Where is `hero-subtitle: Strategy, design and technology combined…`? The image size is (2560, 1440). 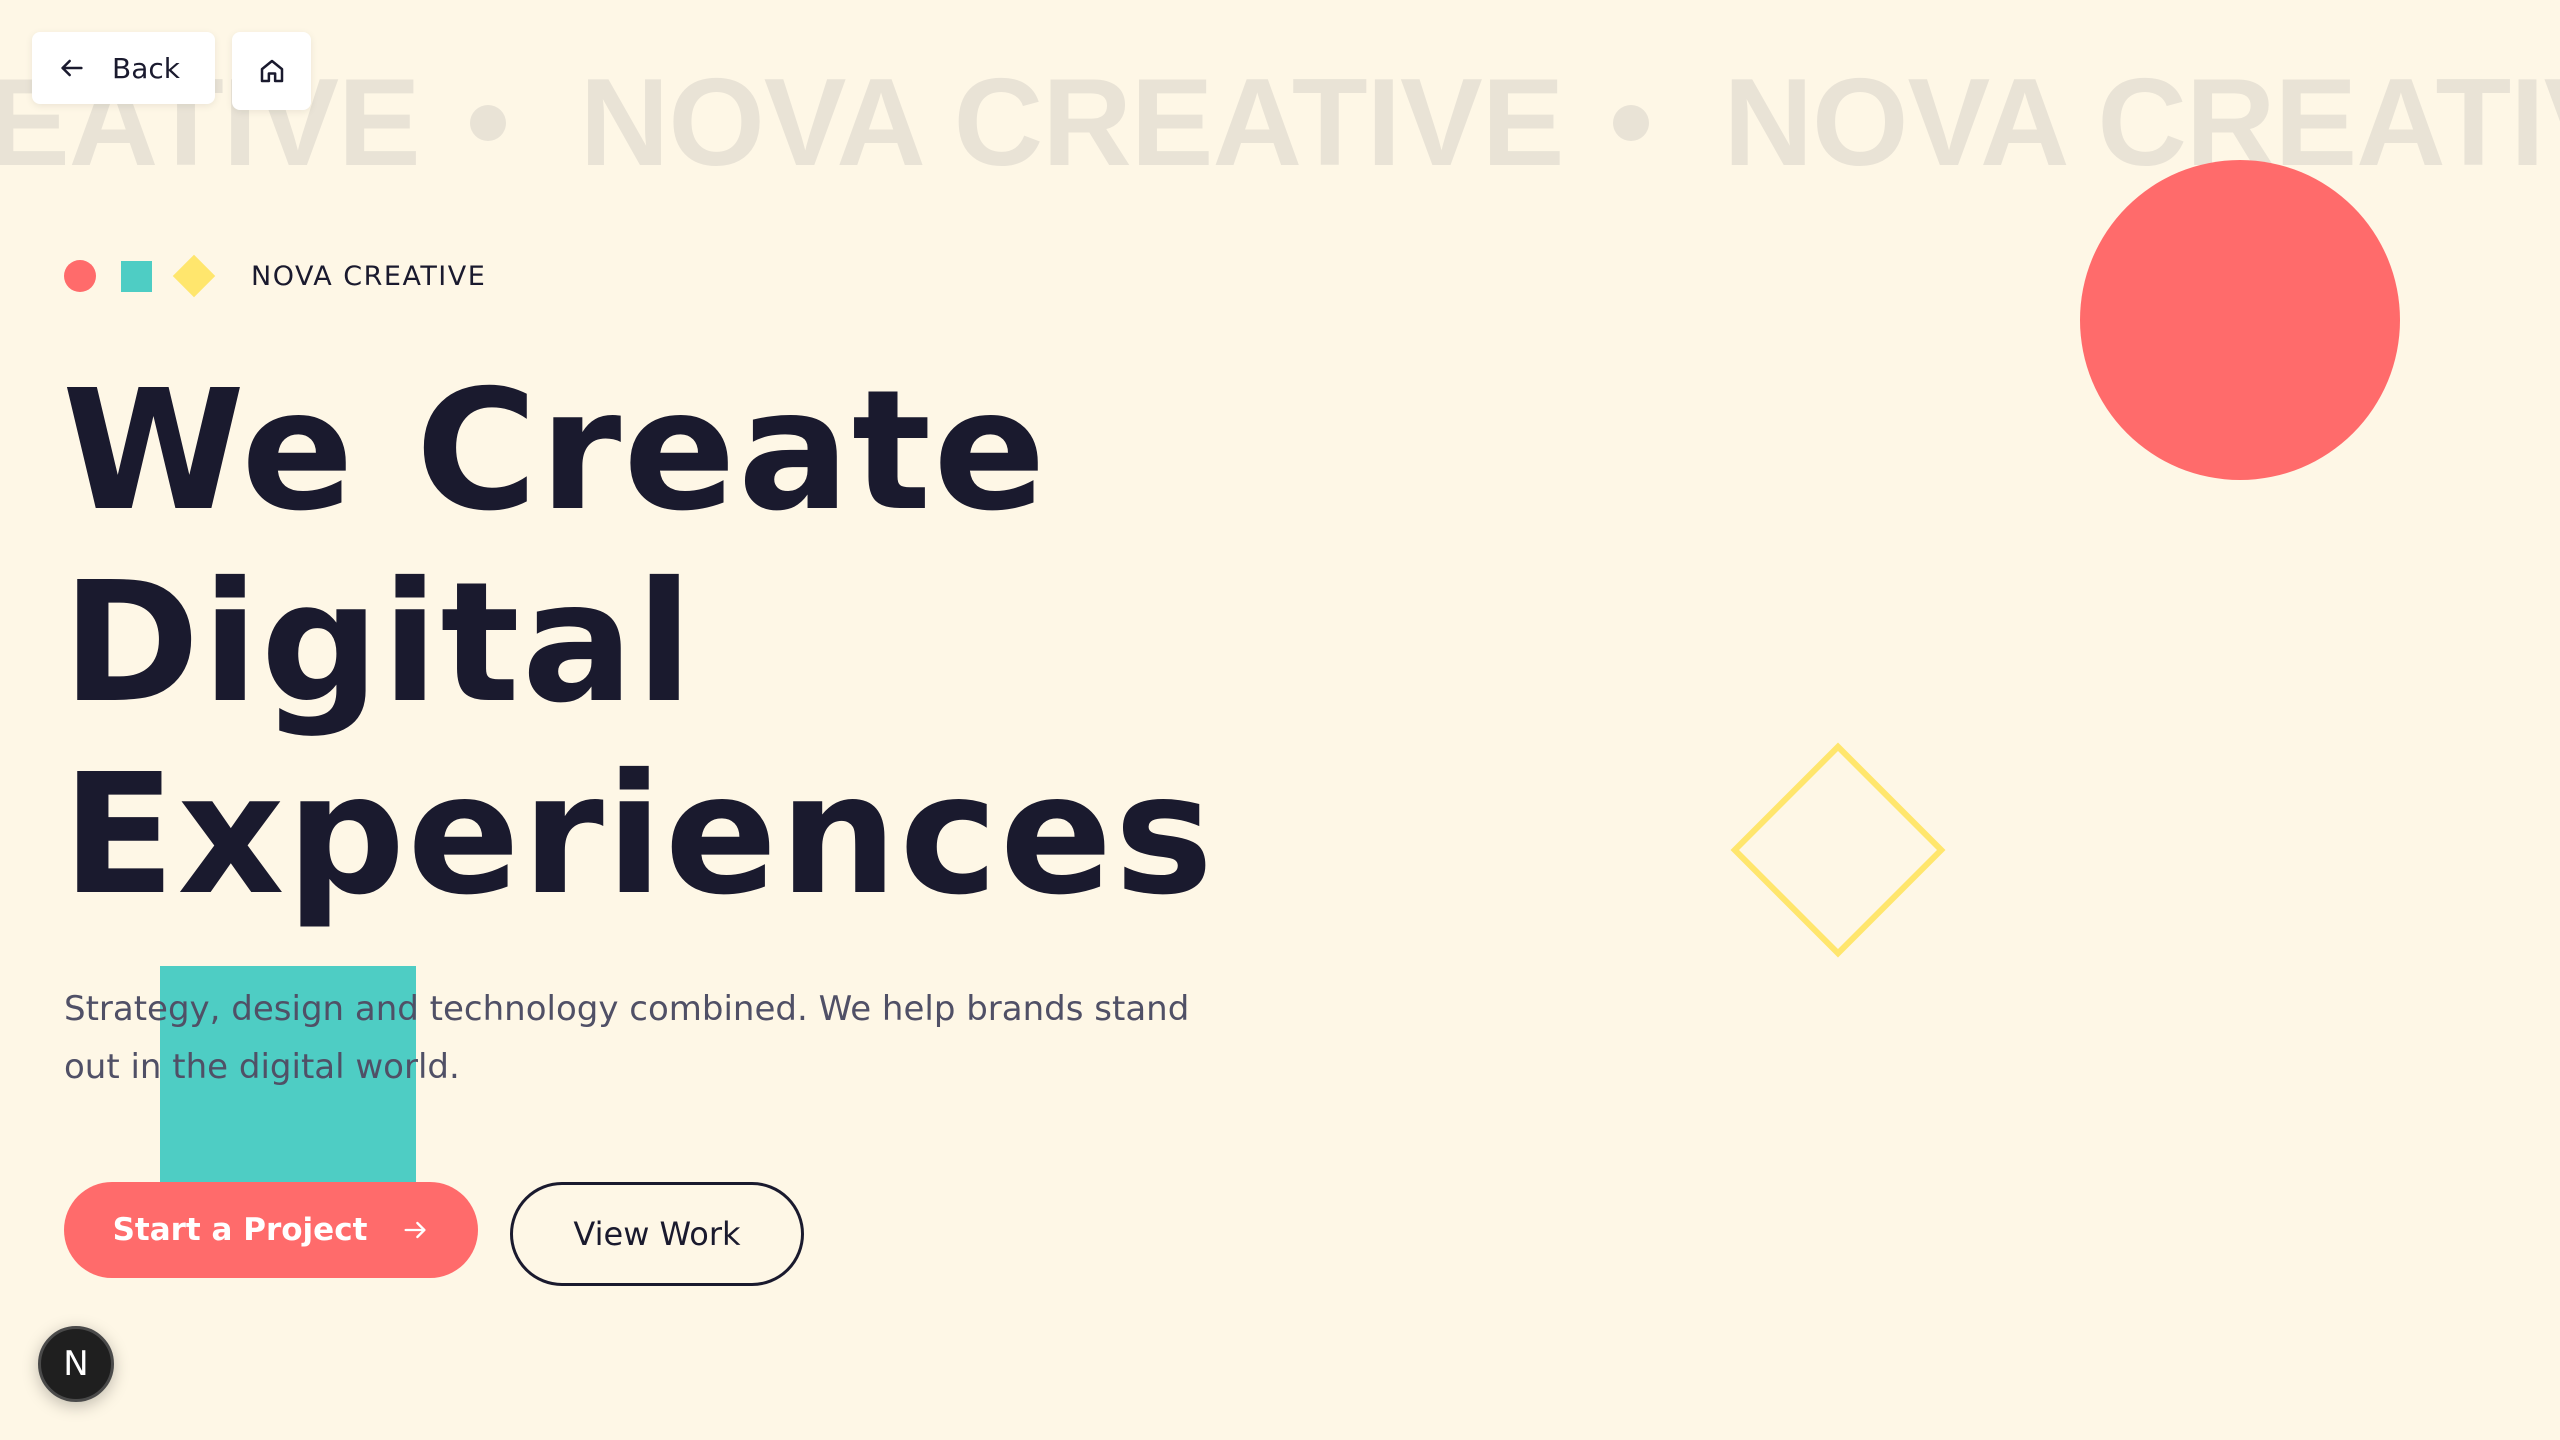
hero-subtitle: Strategy, design and technology combined… is located at coordinates (634, 1038).